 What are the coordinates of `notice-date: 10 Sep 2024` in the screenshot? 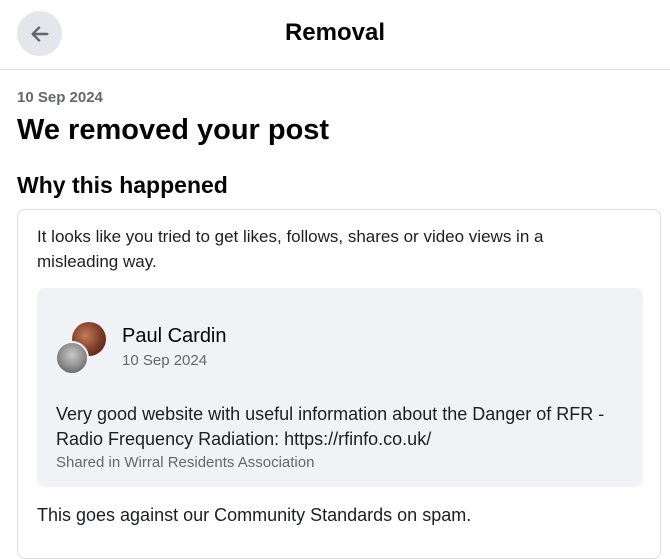 It's located at (60, 97).